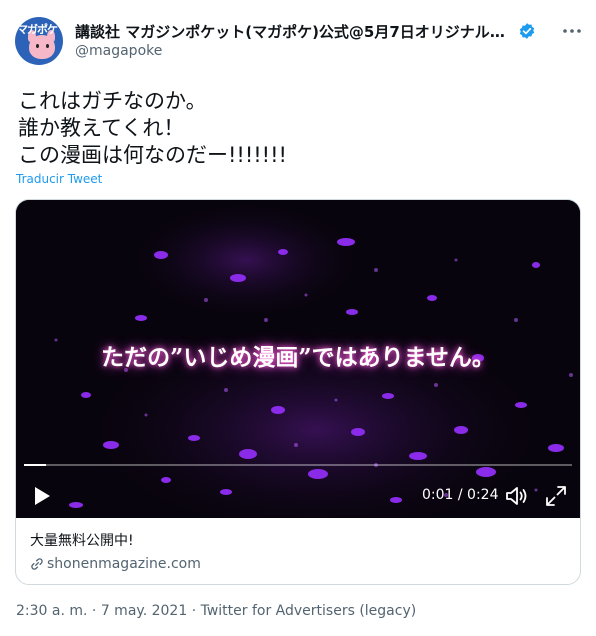  What do you see at coordinates (37, 29) in the screenshot?
I see `avatar-logo-text: マガポケ` at bounding box center [37, 29].